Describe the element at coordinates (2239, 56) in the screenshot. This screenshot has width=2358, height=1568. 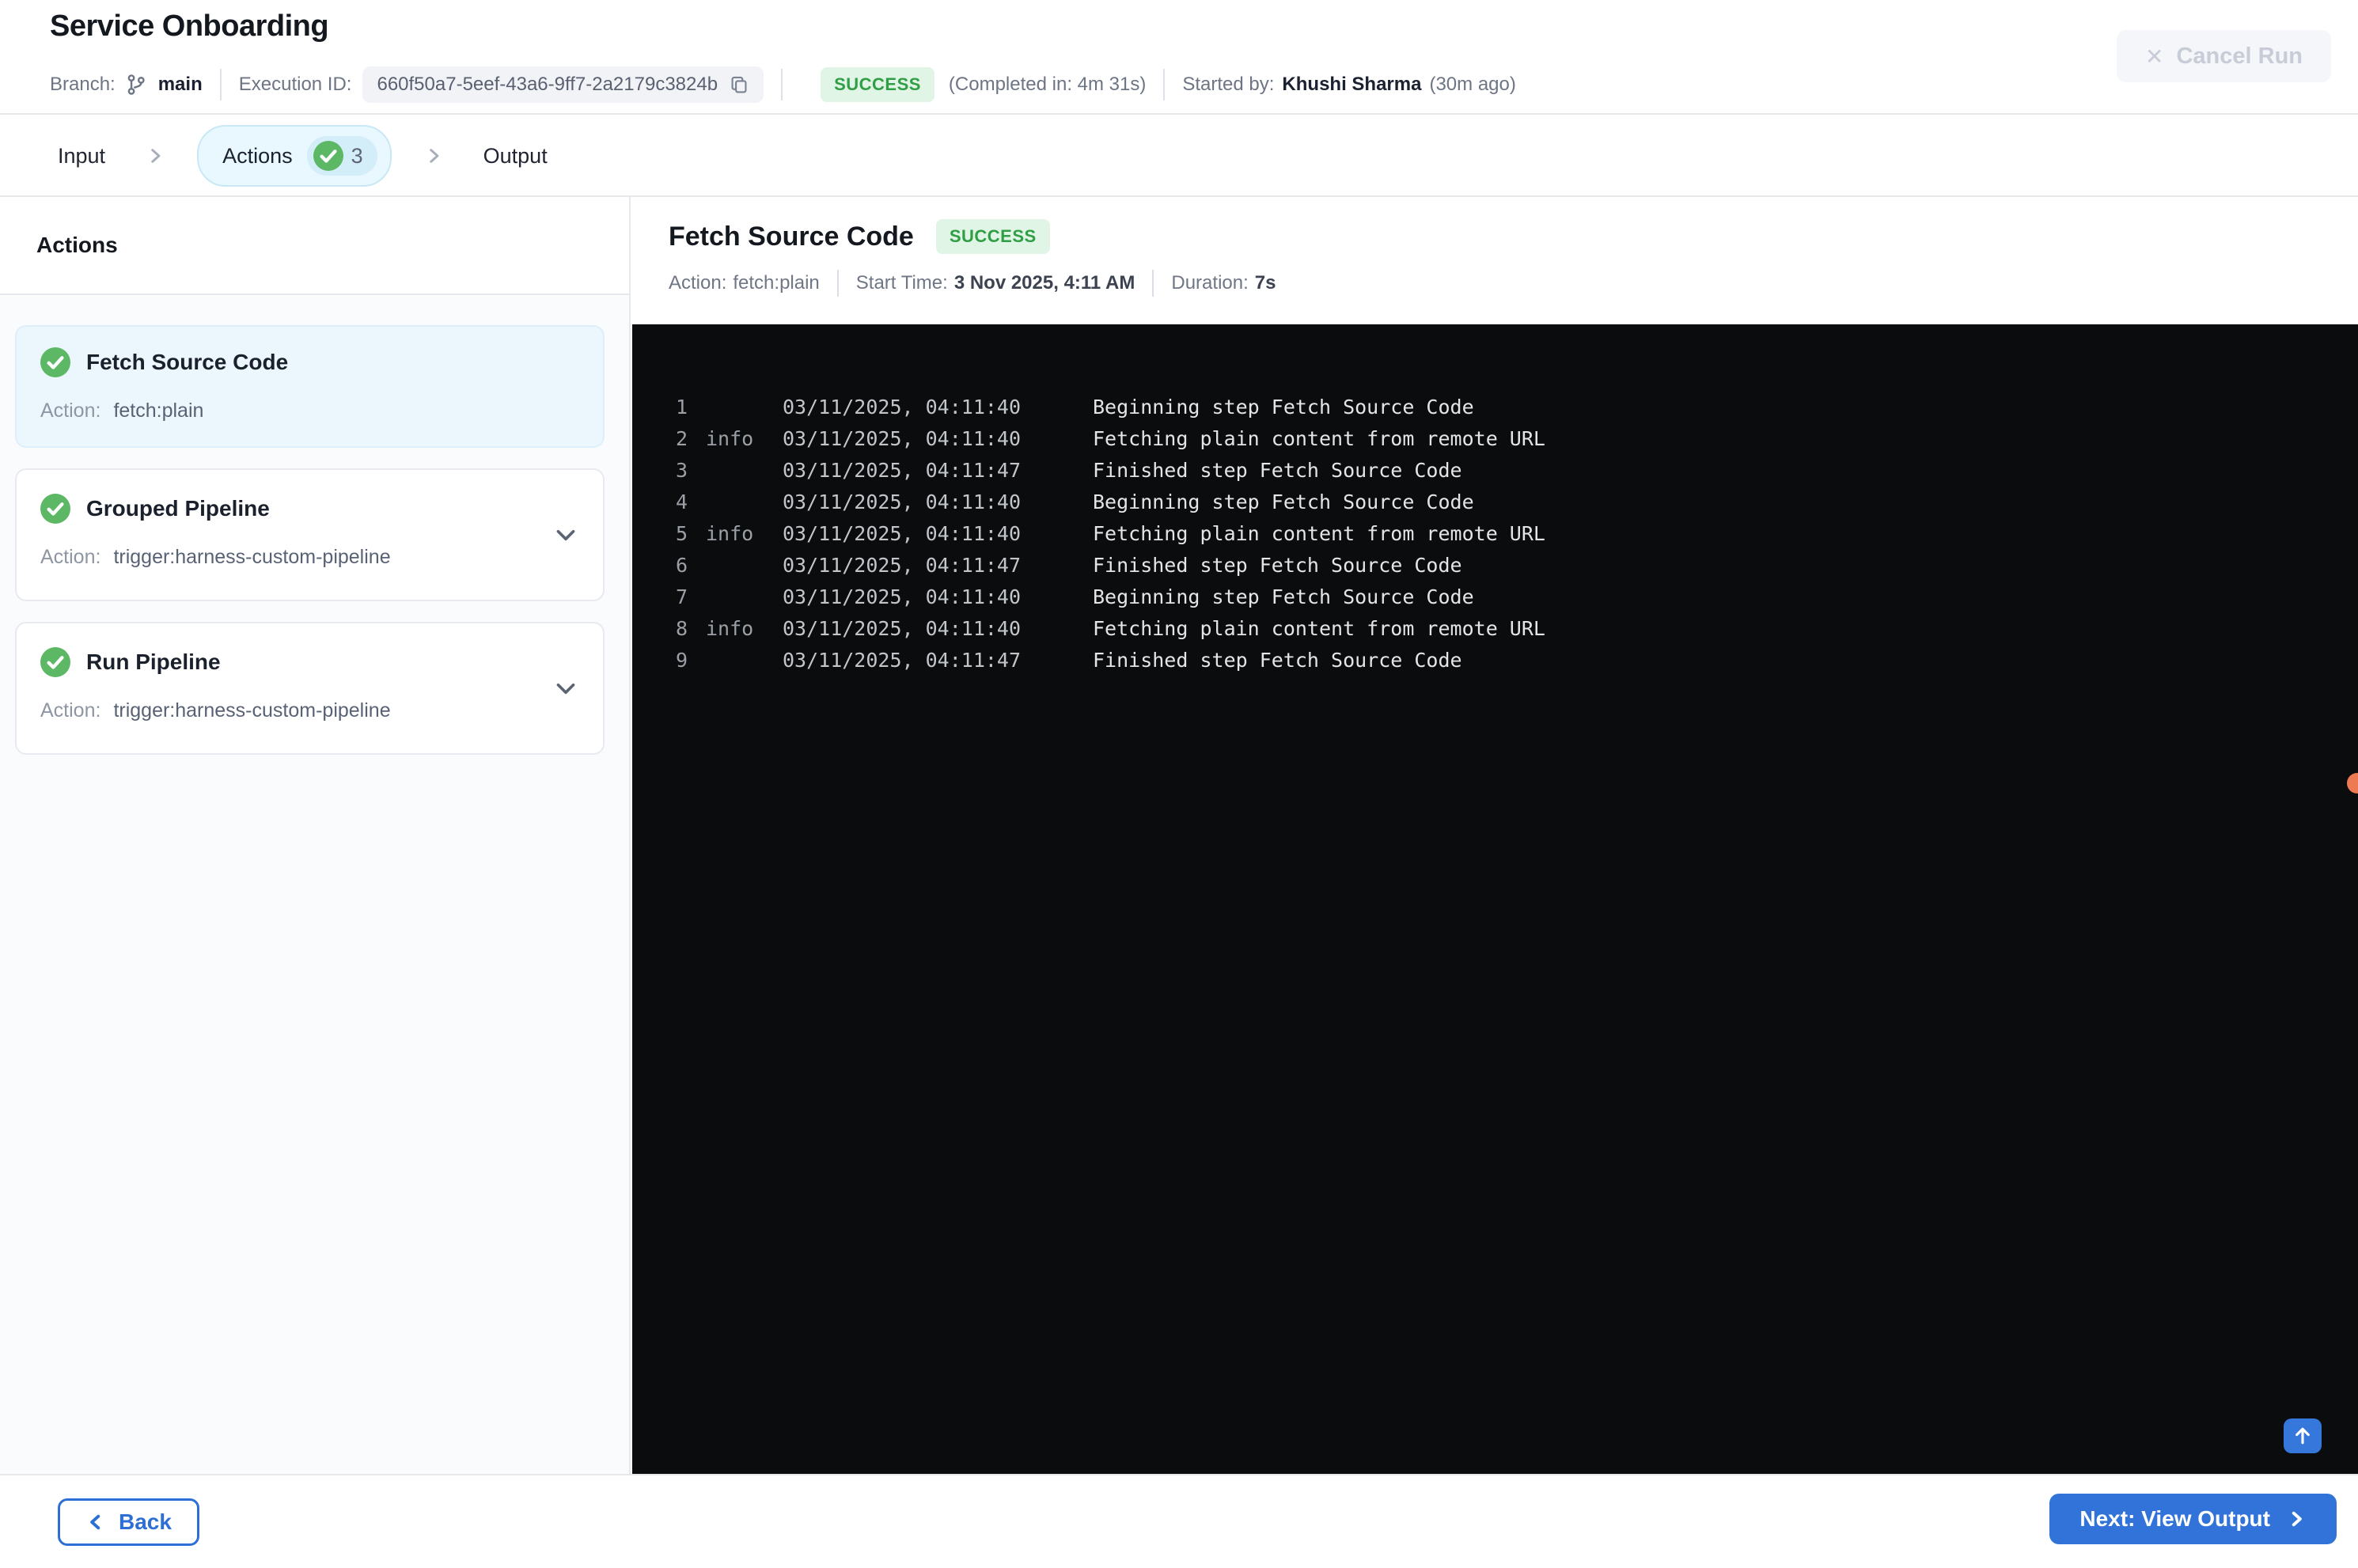
I see `cancel-run-label: Cancel Run` at that location.